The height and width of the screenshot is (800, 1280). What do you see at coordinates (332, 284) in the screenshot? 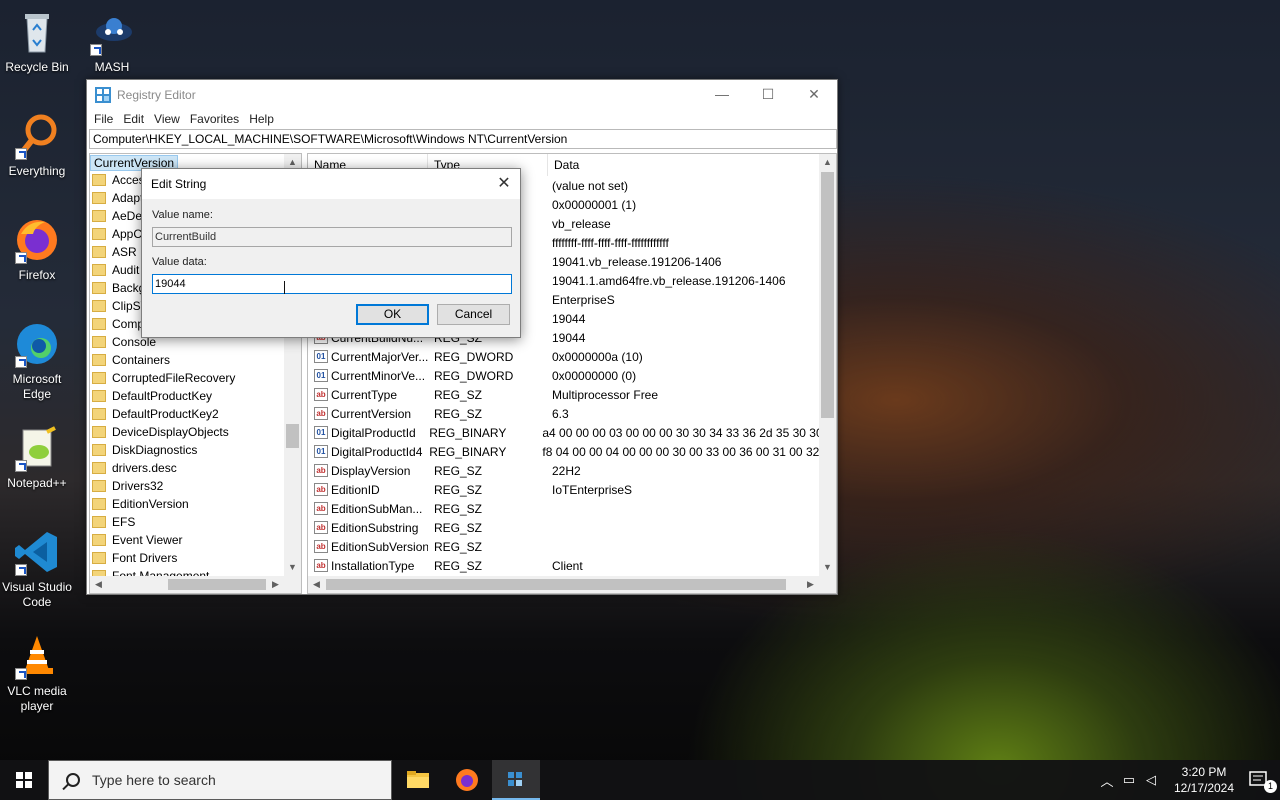
I see `value-data-input: 19044` at bounding box center [332, 284].